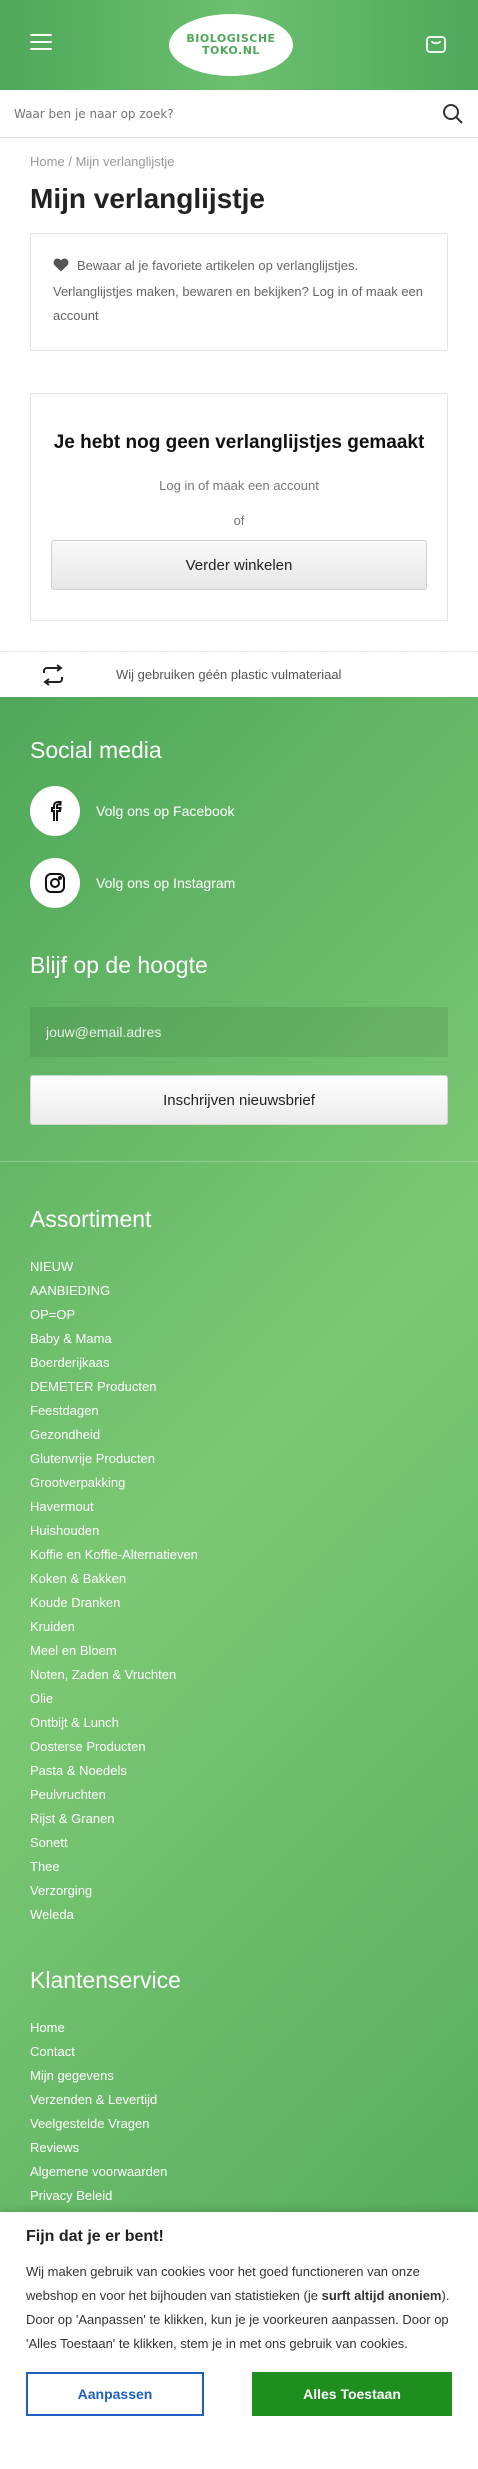 The width and height of the screenshot is (478, 2469). Describe the element at coordinates (47, 161) in the screenshot. I see `breadcrumb-home: Home` at that location.